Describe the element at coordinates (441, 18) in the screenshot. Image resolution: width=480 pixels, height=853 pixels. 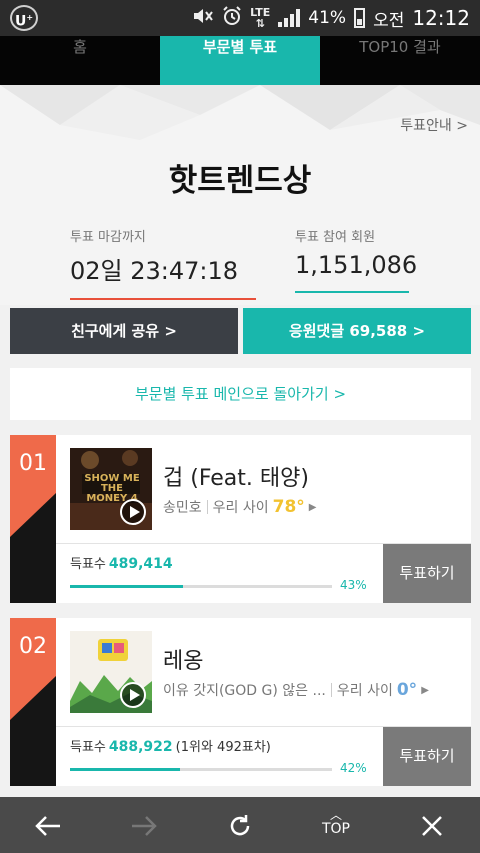
I see `clock-time: 12:12` at that location.